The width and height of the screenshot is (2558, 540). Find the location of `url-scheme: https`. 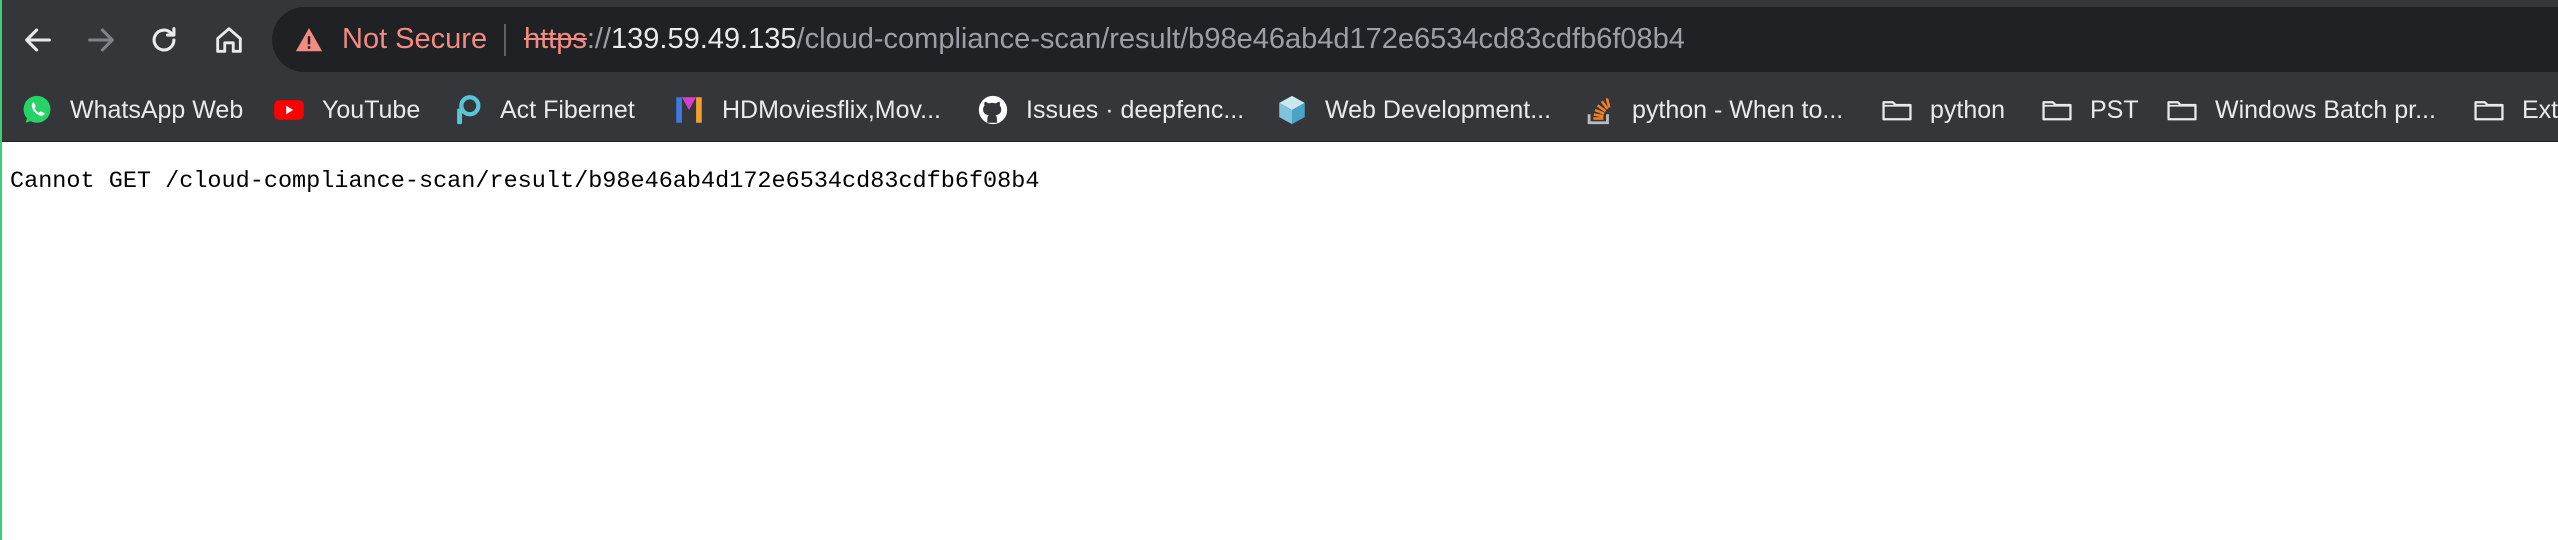

url-scheme: https is located at coordinates (555, 39).